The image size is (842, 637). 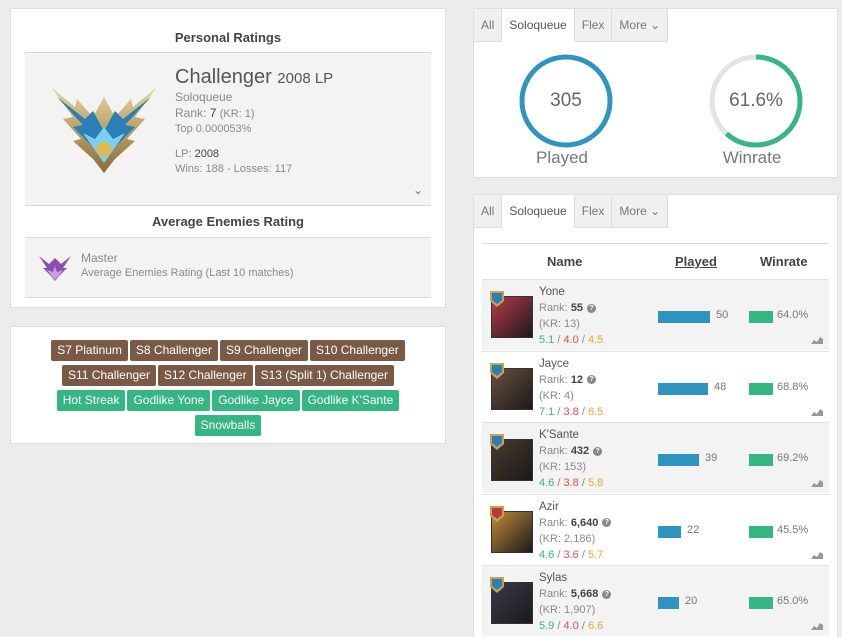 What do you see at coordinates (213, 129) in the screenshot?
I see `top-percent: Top 0.000053%` at bounding box center [213, 129].